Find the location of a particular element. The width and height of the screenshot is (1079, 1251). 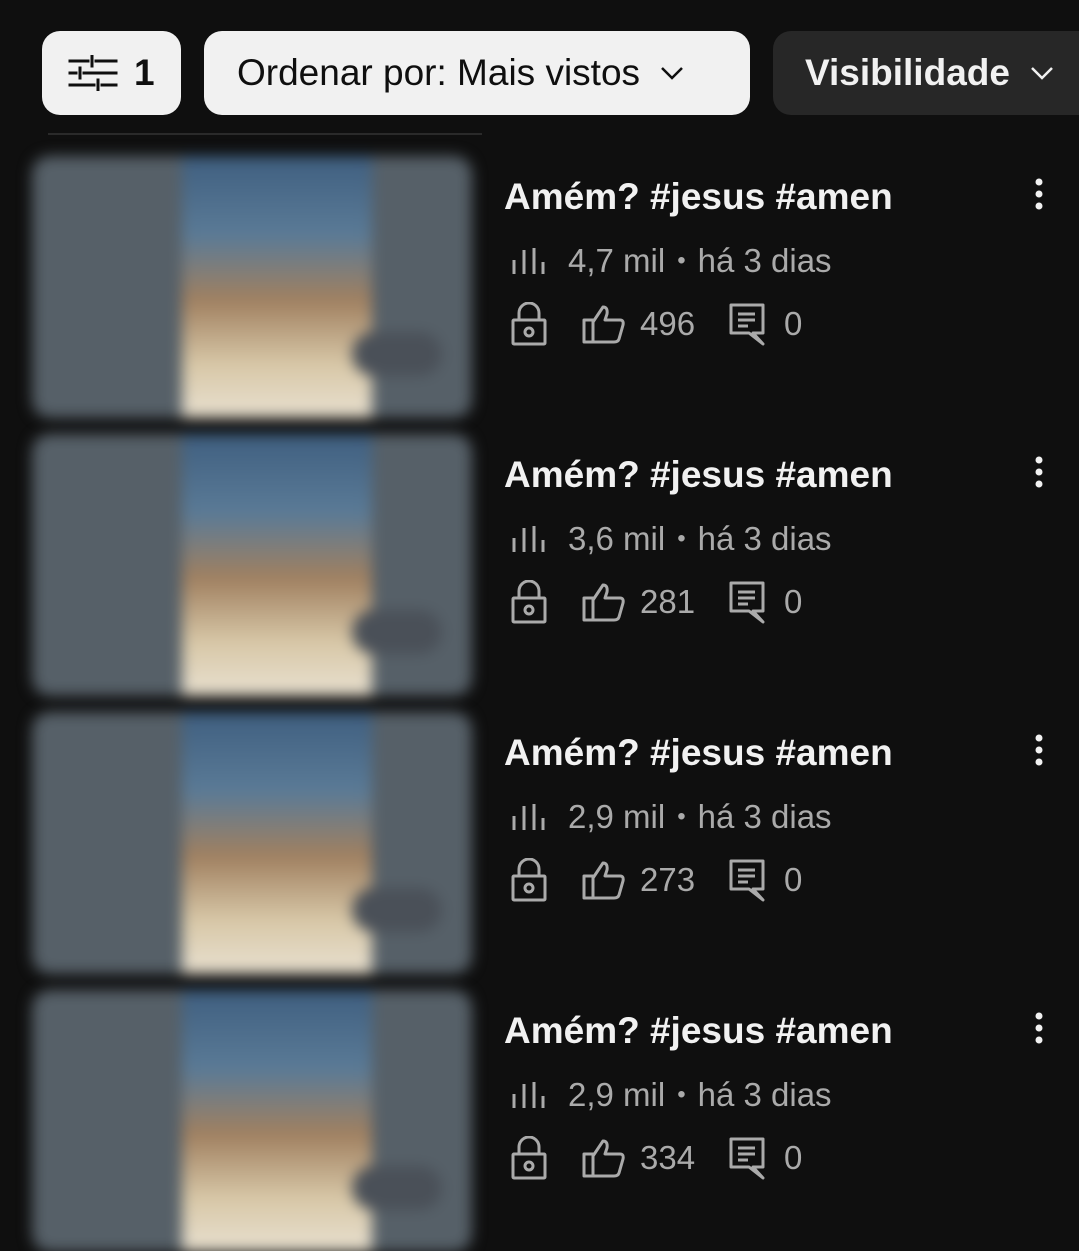

like-count: 281 is located at coordinates (668, 601).